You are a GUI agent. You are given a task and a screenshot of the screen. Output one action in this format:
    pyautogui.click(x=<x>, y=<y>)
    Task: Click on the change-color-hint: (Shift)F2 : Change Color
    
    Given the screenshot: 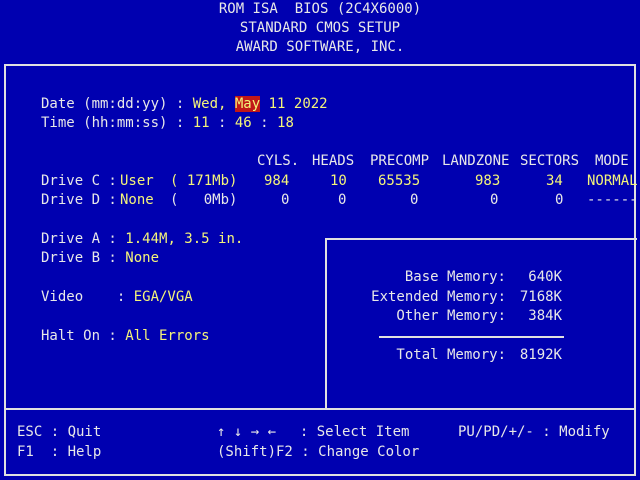 What is the action you would take?
    pyautogui.click(x=318, y=452)
    